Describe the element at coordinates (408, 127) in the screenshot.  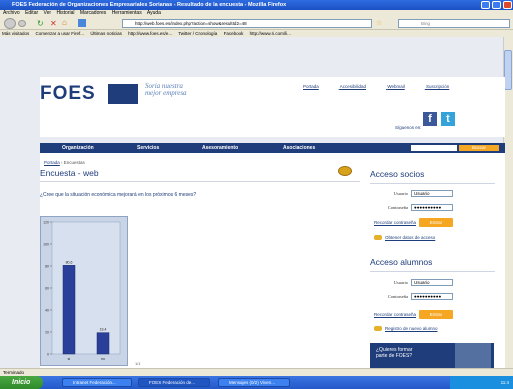
I see `follow-us-label: Síguenos en:` at that location.